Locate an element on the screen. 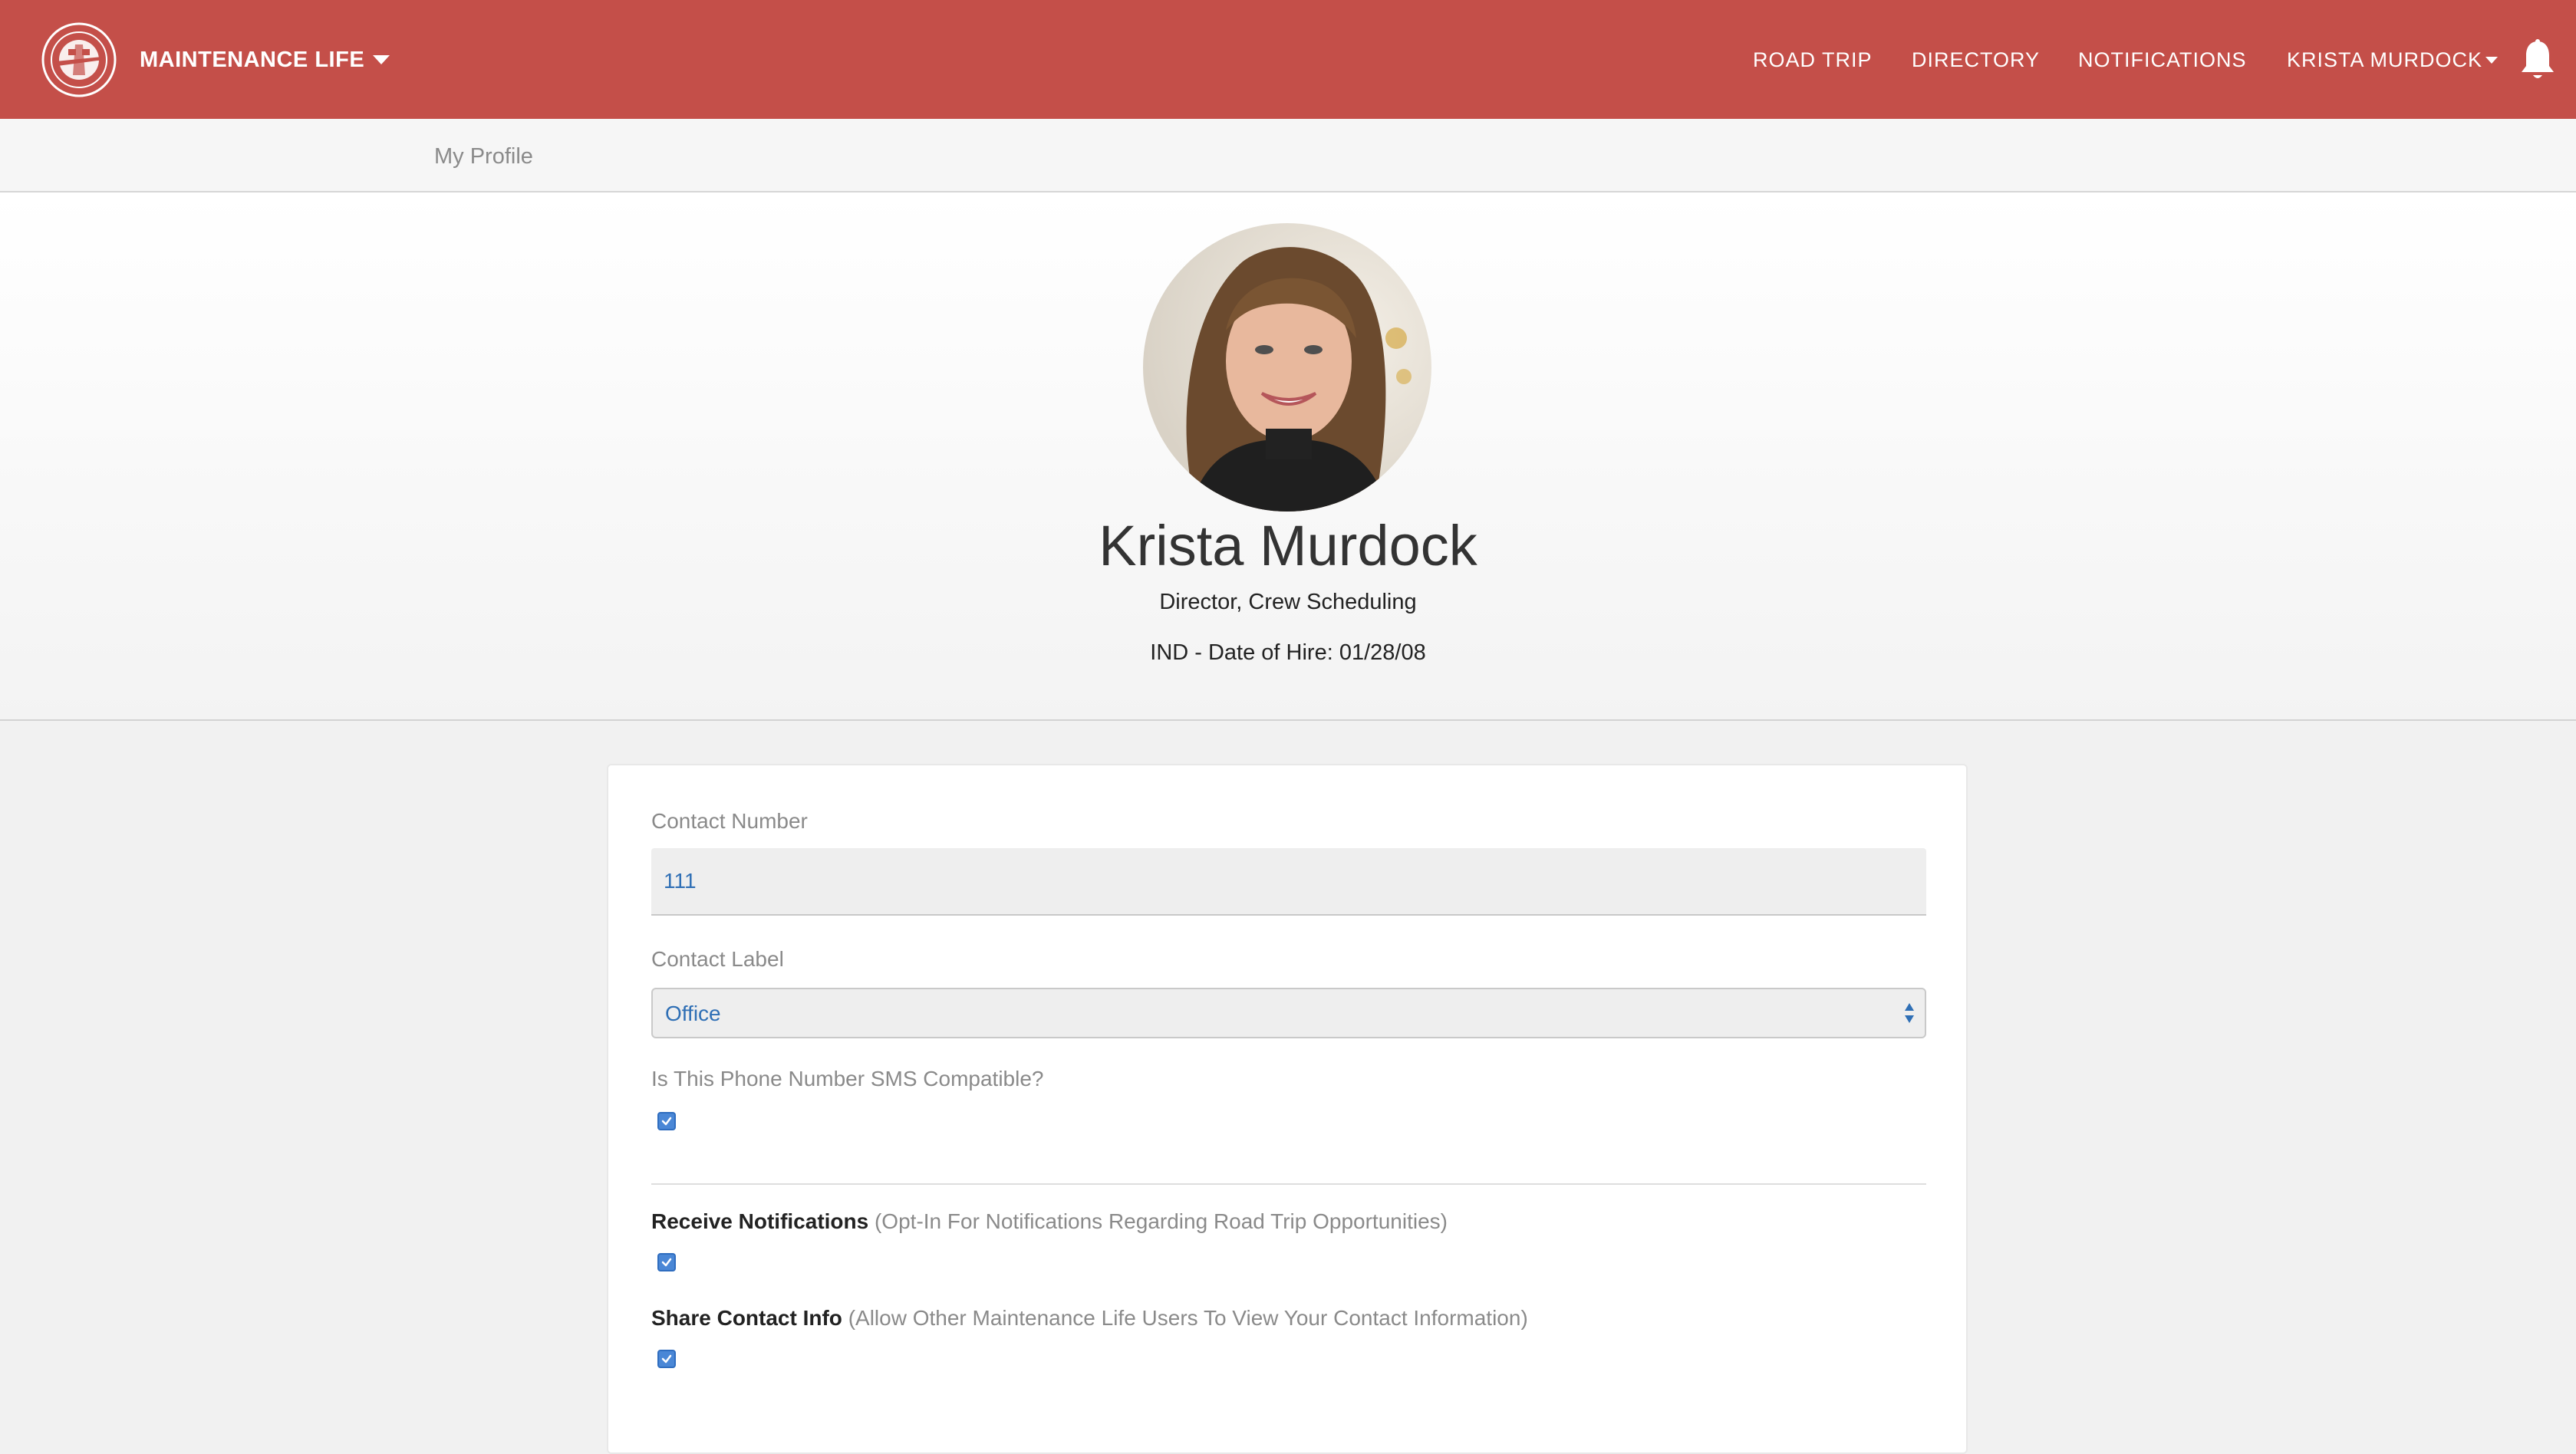 The width and height of the screenshot is (2576, 1454). nav-notifications: NOTIFICATIONS is located at coordinates (2162, 60).